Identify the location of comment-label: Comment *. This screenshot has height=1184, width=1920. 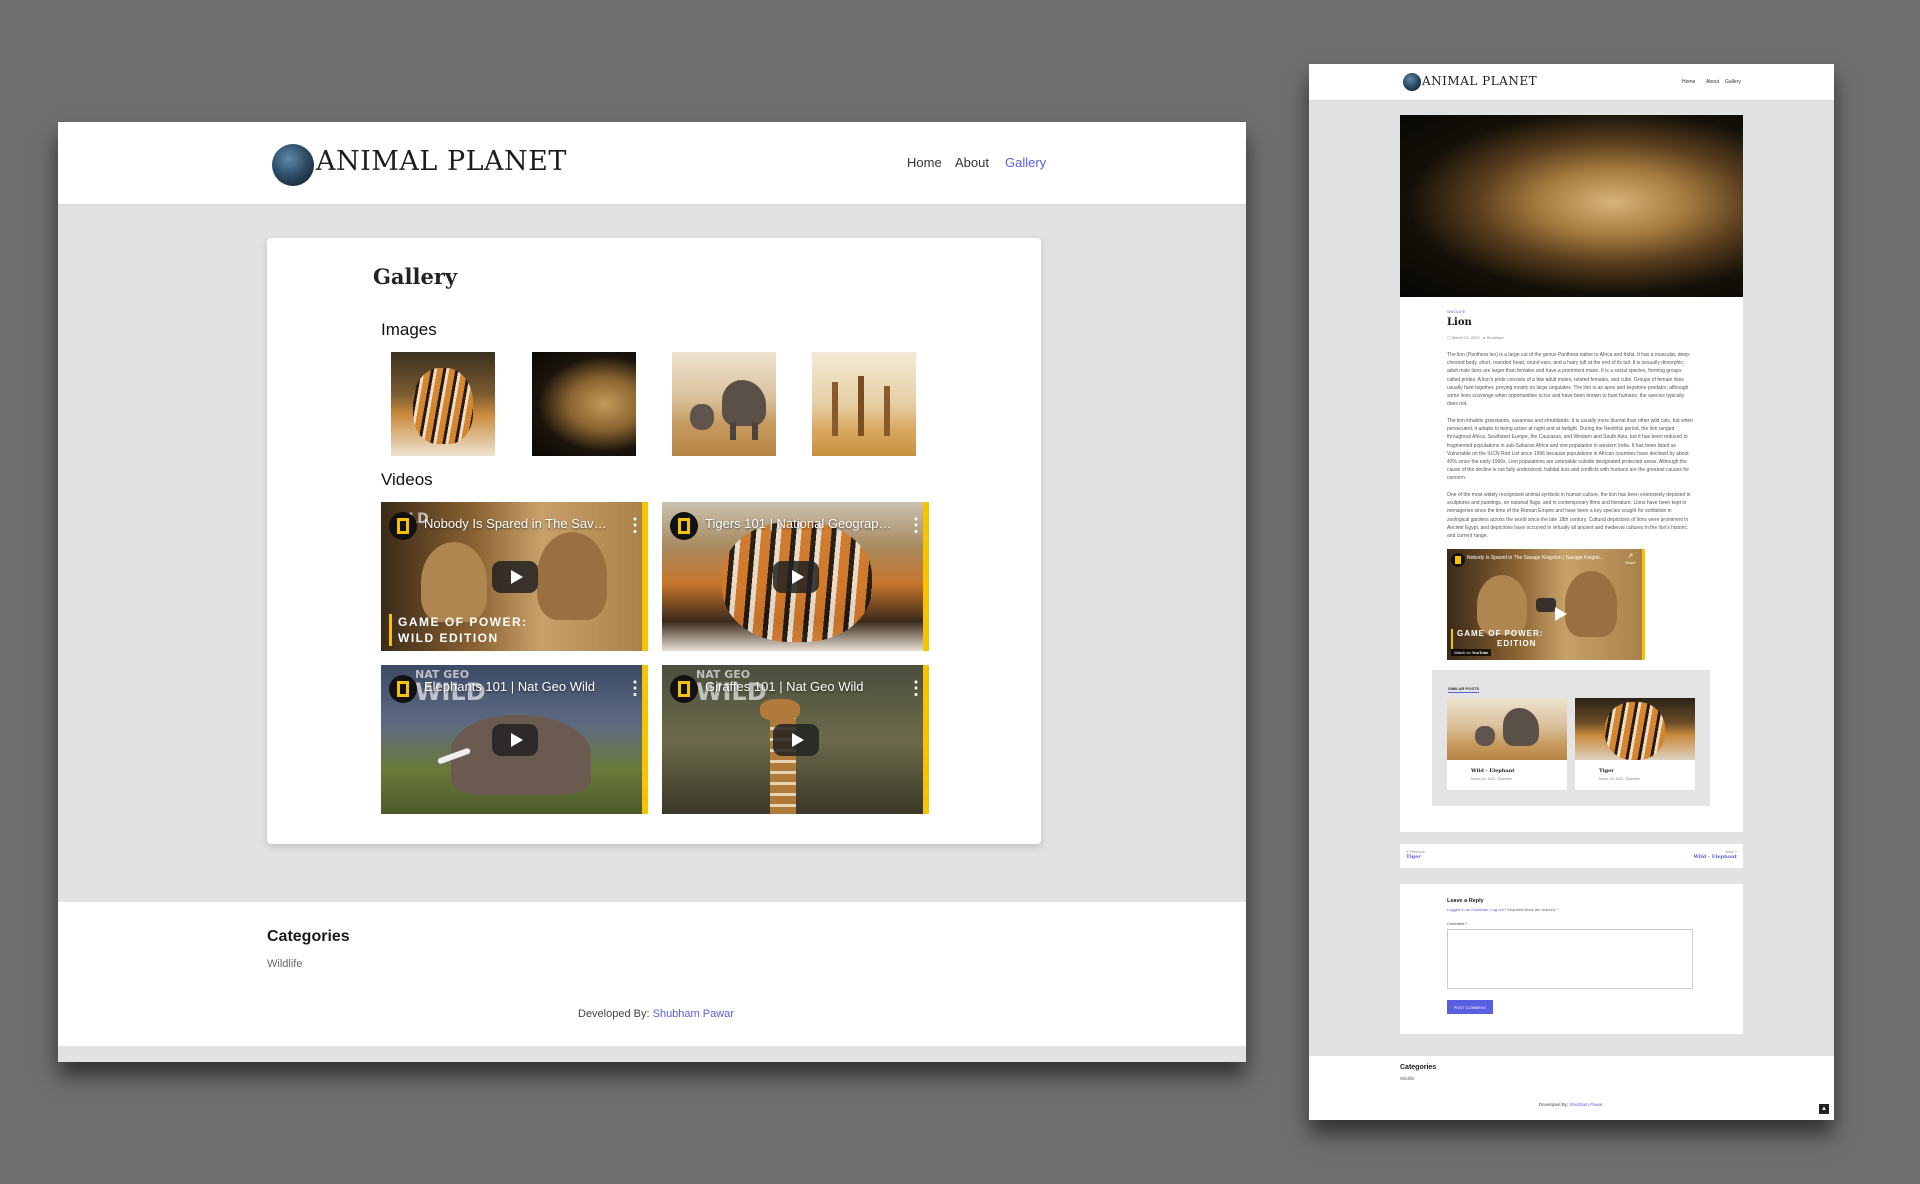
(1457, 923).